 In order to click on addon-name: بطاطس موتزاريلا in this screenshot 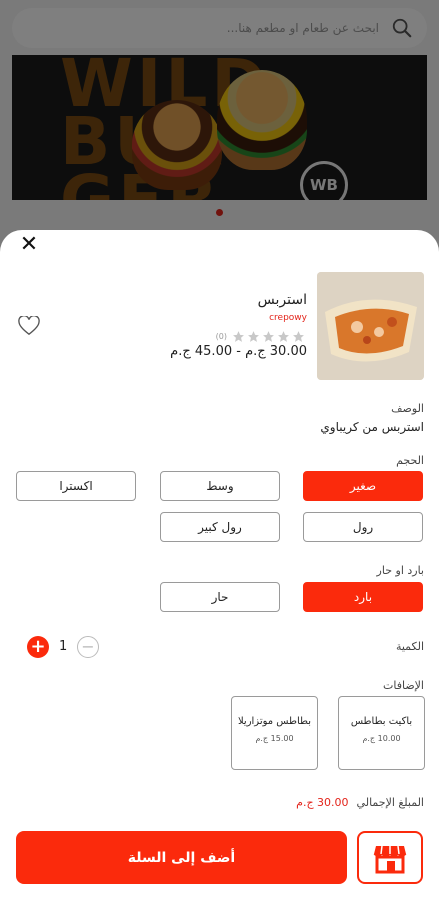, I will do `click(274, 721)`.